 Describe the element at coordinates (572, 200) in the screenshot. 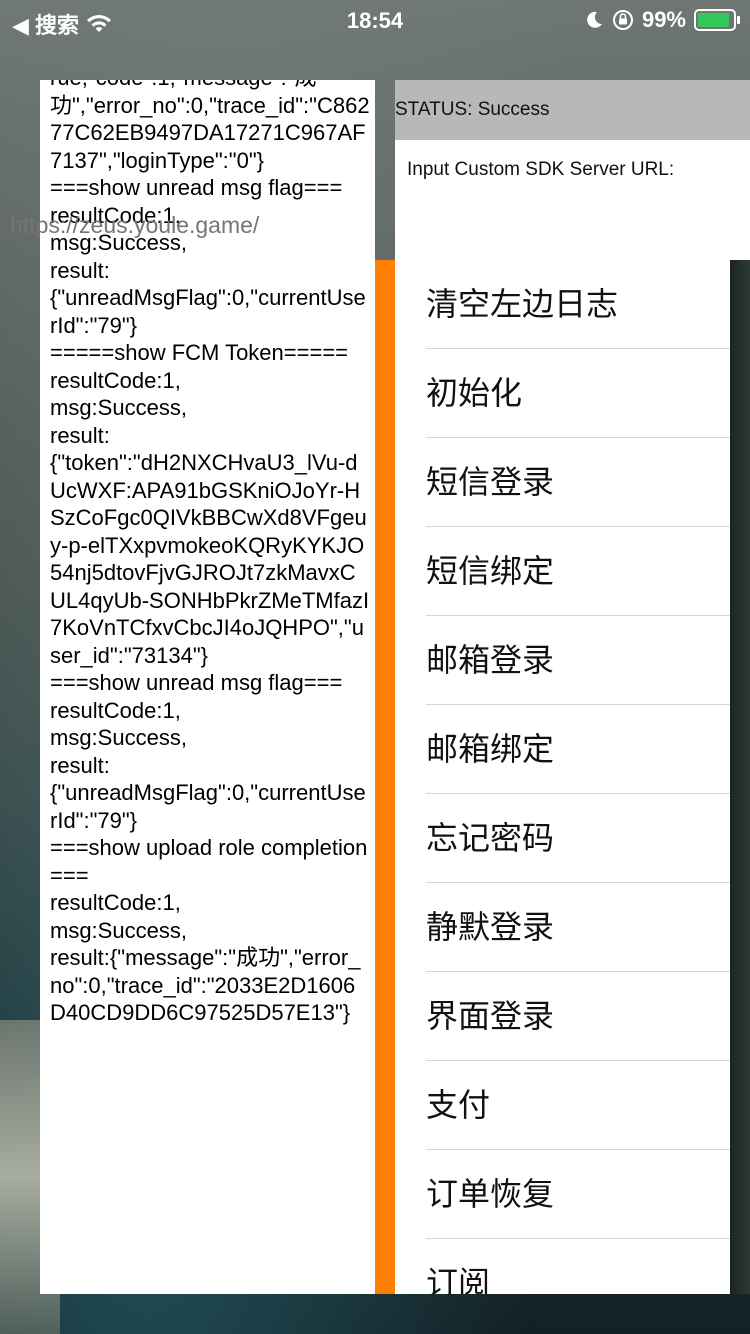

I see `server-url-box: Input Custom SDK Server URL:` at that location.